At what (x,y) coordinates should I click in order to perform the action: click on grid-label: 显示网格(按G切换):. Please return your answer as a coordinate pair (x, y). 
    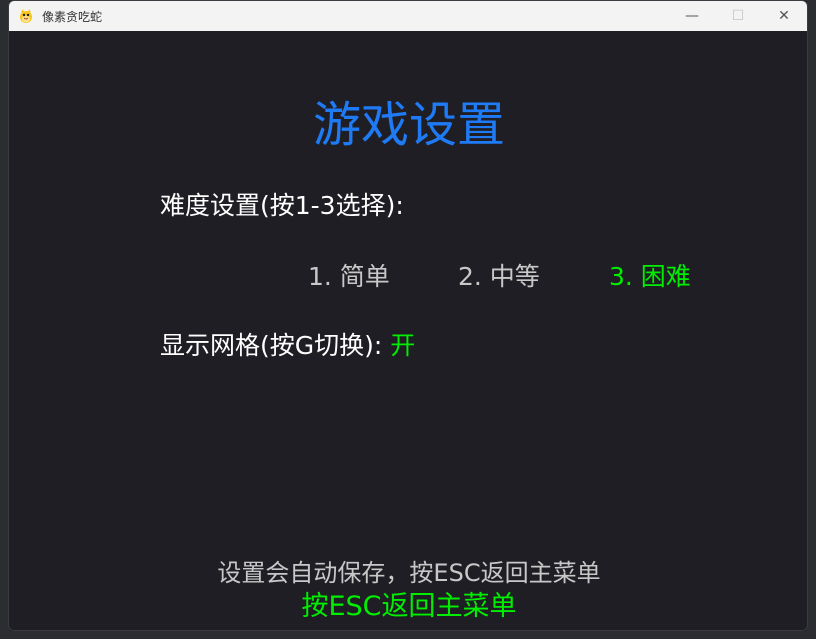
    Looking at the image, I should click on (271, 345).